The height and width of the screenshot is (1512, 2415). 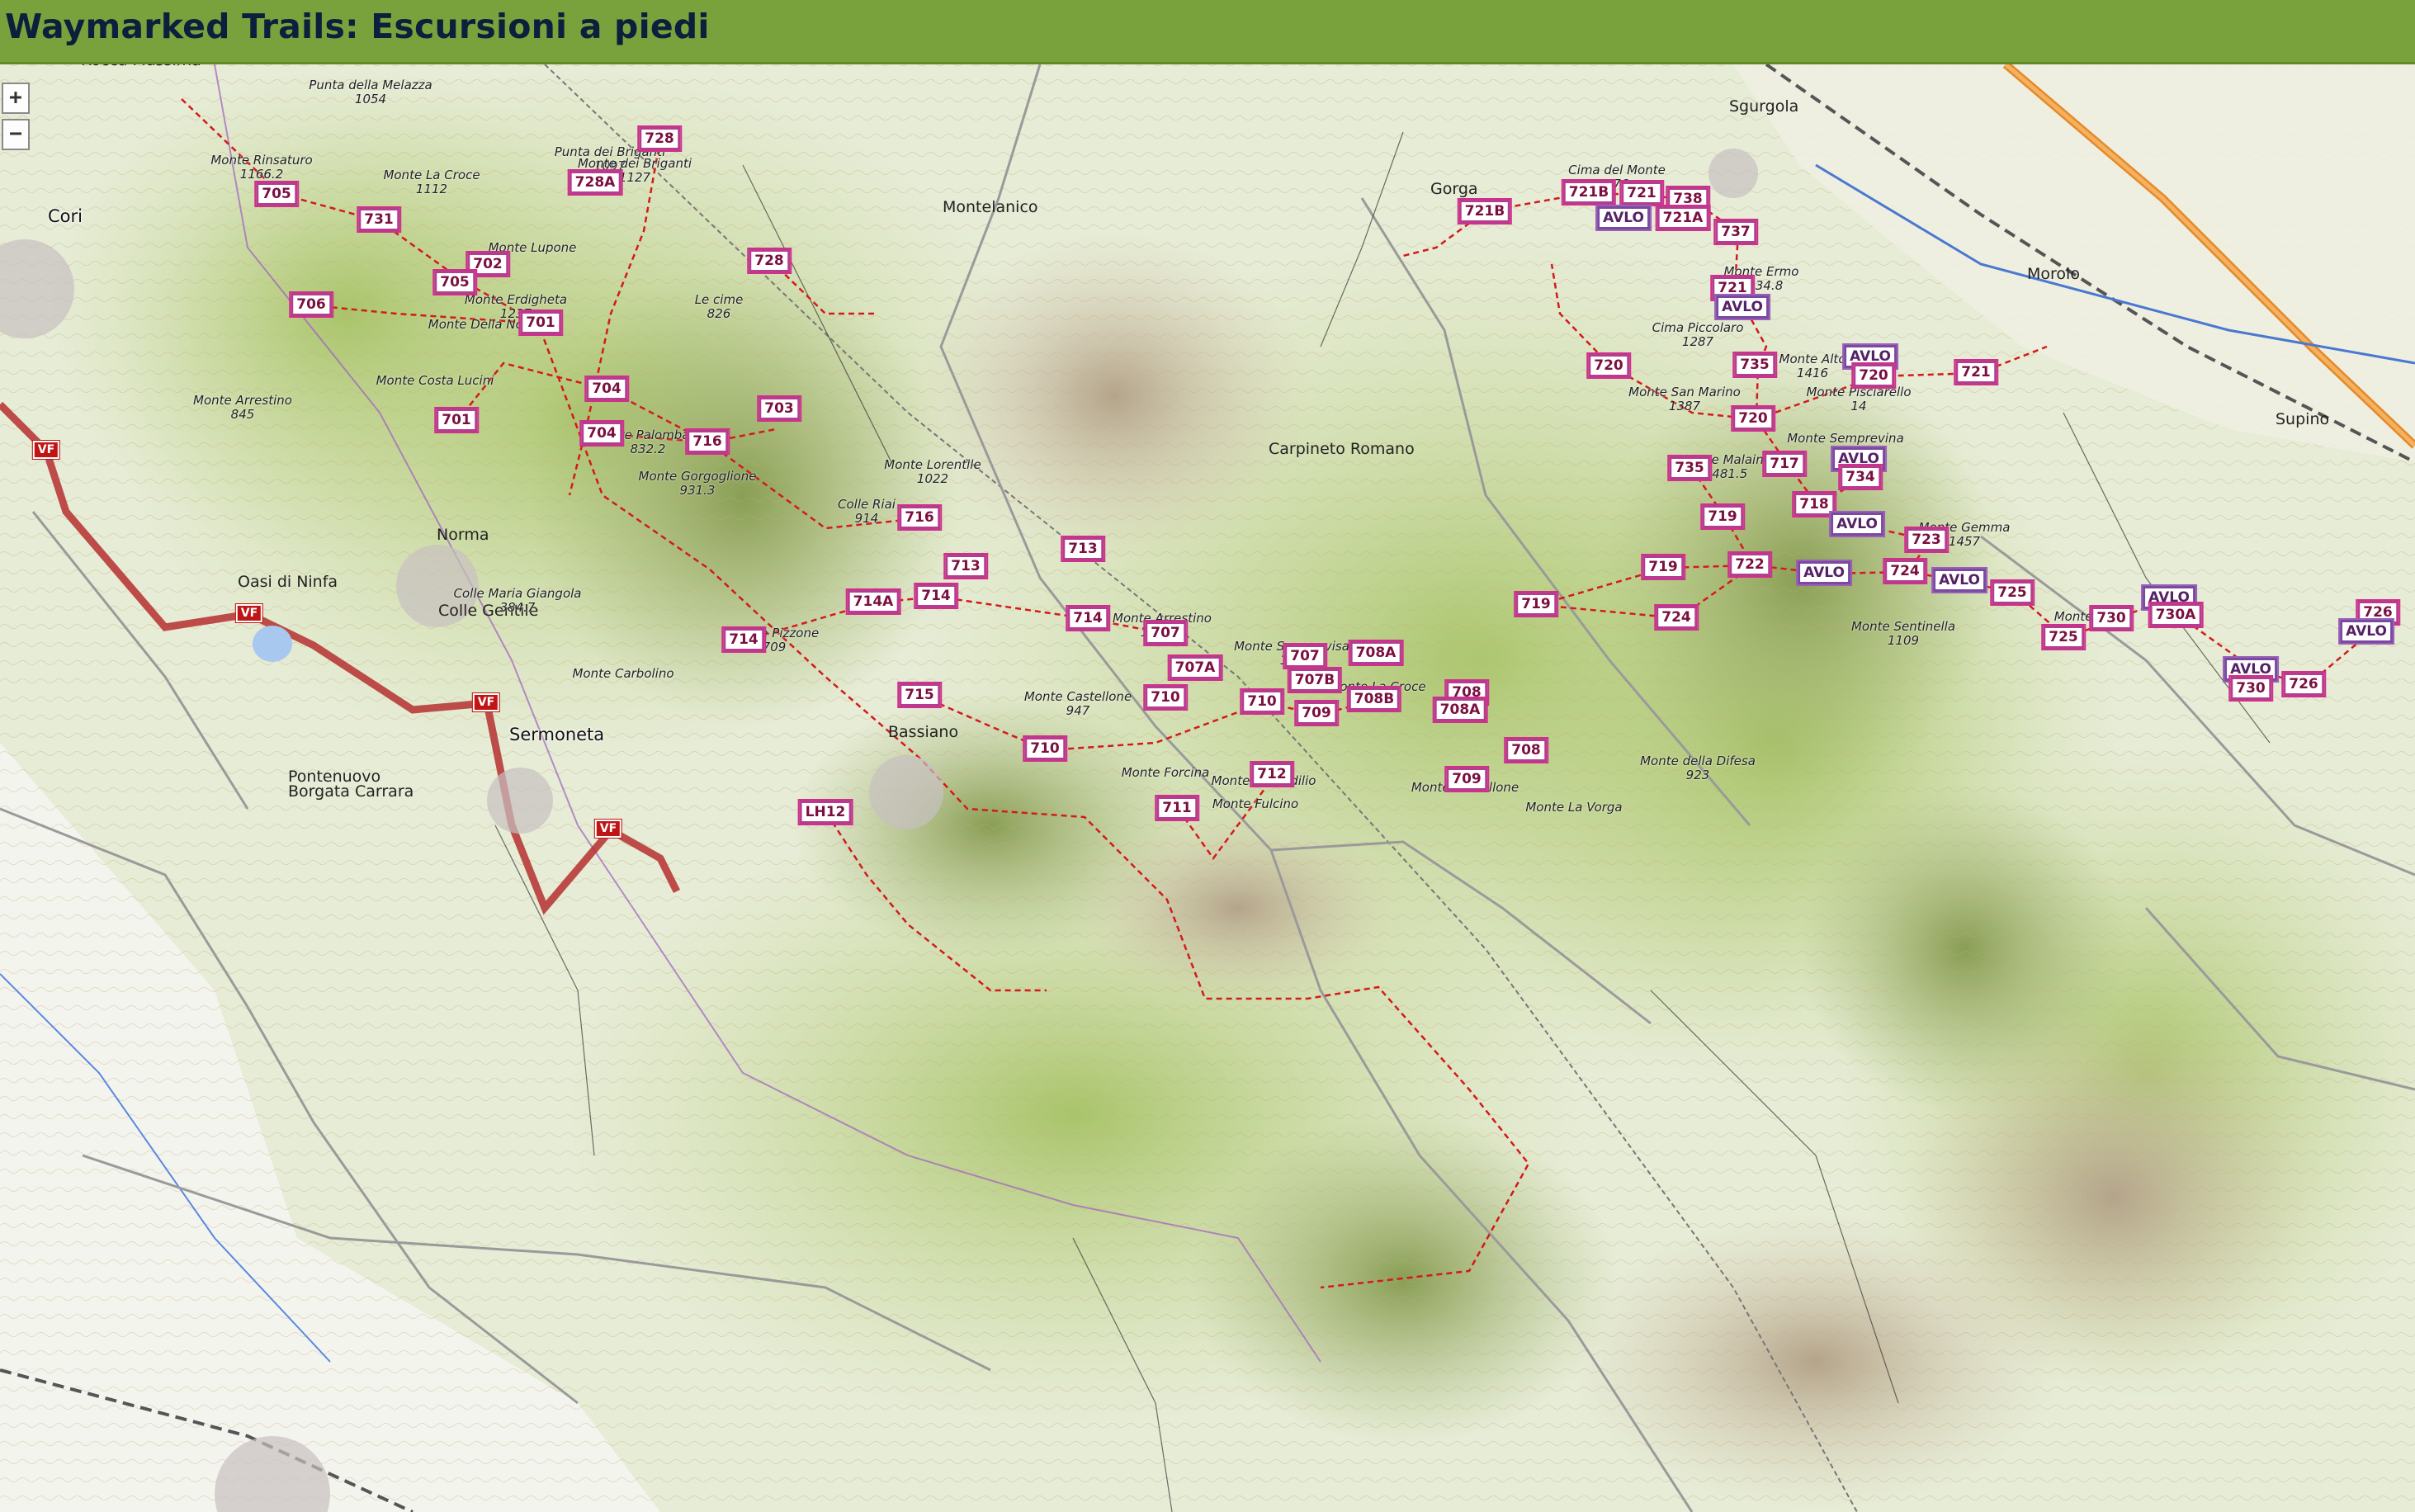 What do you see at coordinates (379, 219) in the screenshot?
I see `route-marker-731: 731` at bounding box center [379, 219].